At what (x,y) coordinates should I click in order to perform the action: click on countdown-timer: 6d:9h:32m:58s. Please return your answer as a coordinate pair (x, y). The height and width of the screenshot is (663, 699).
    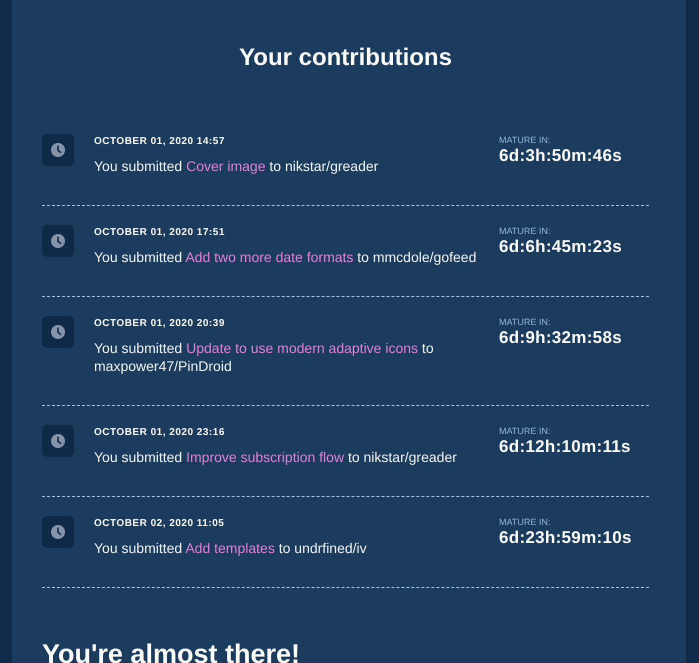
    Looking at the image, I should click on (561, 338).